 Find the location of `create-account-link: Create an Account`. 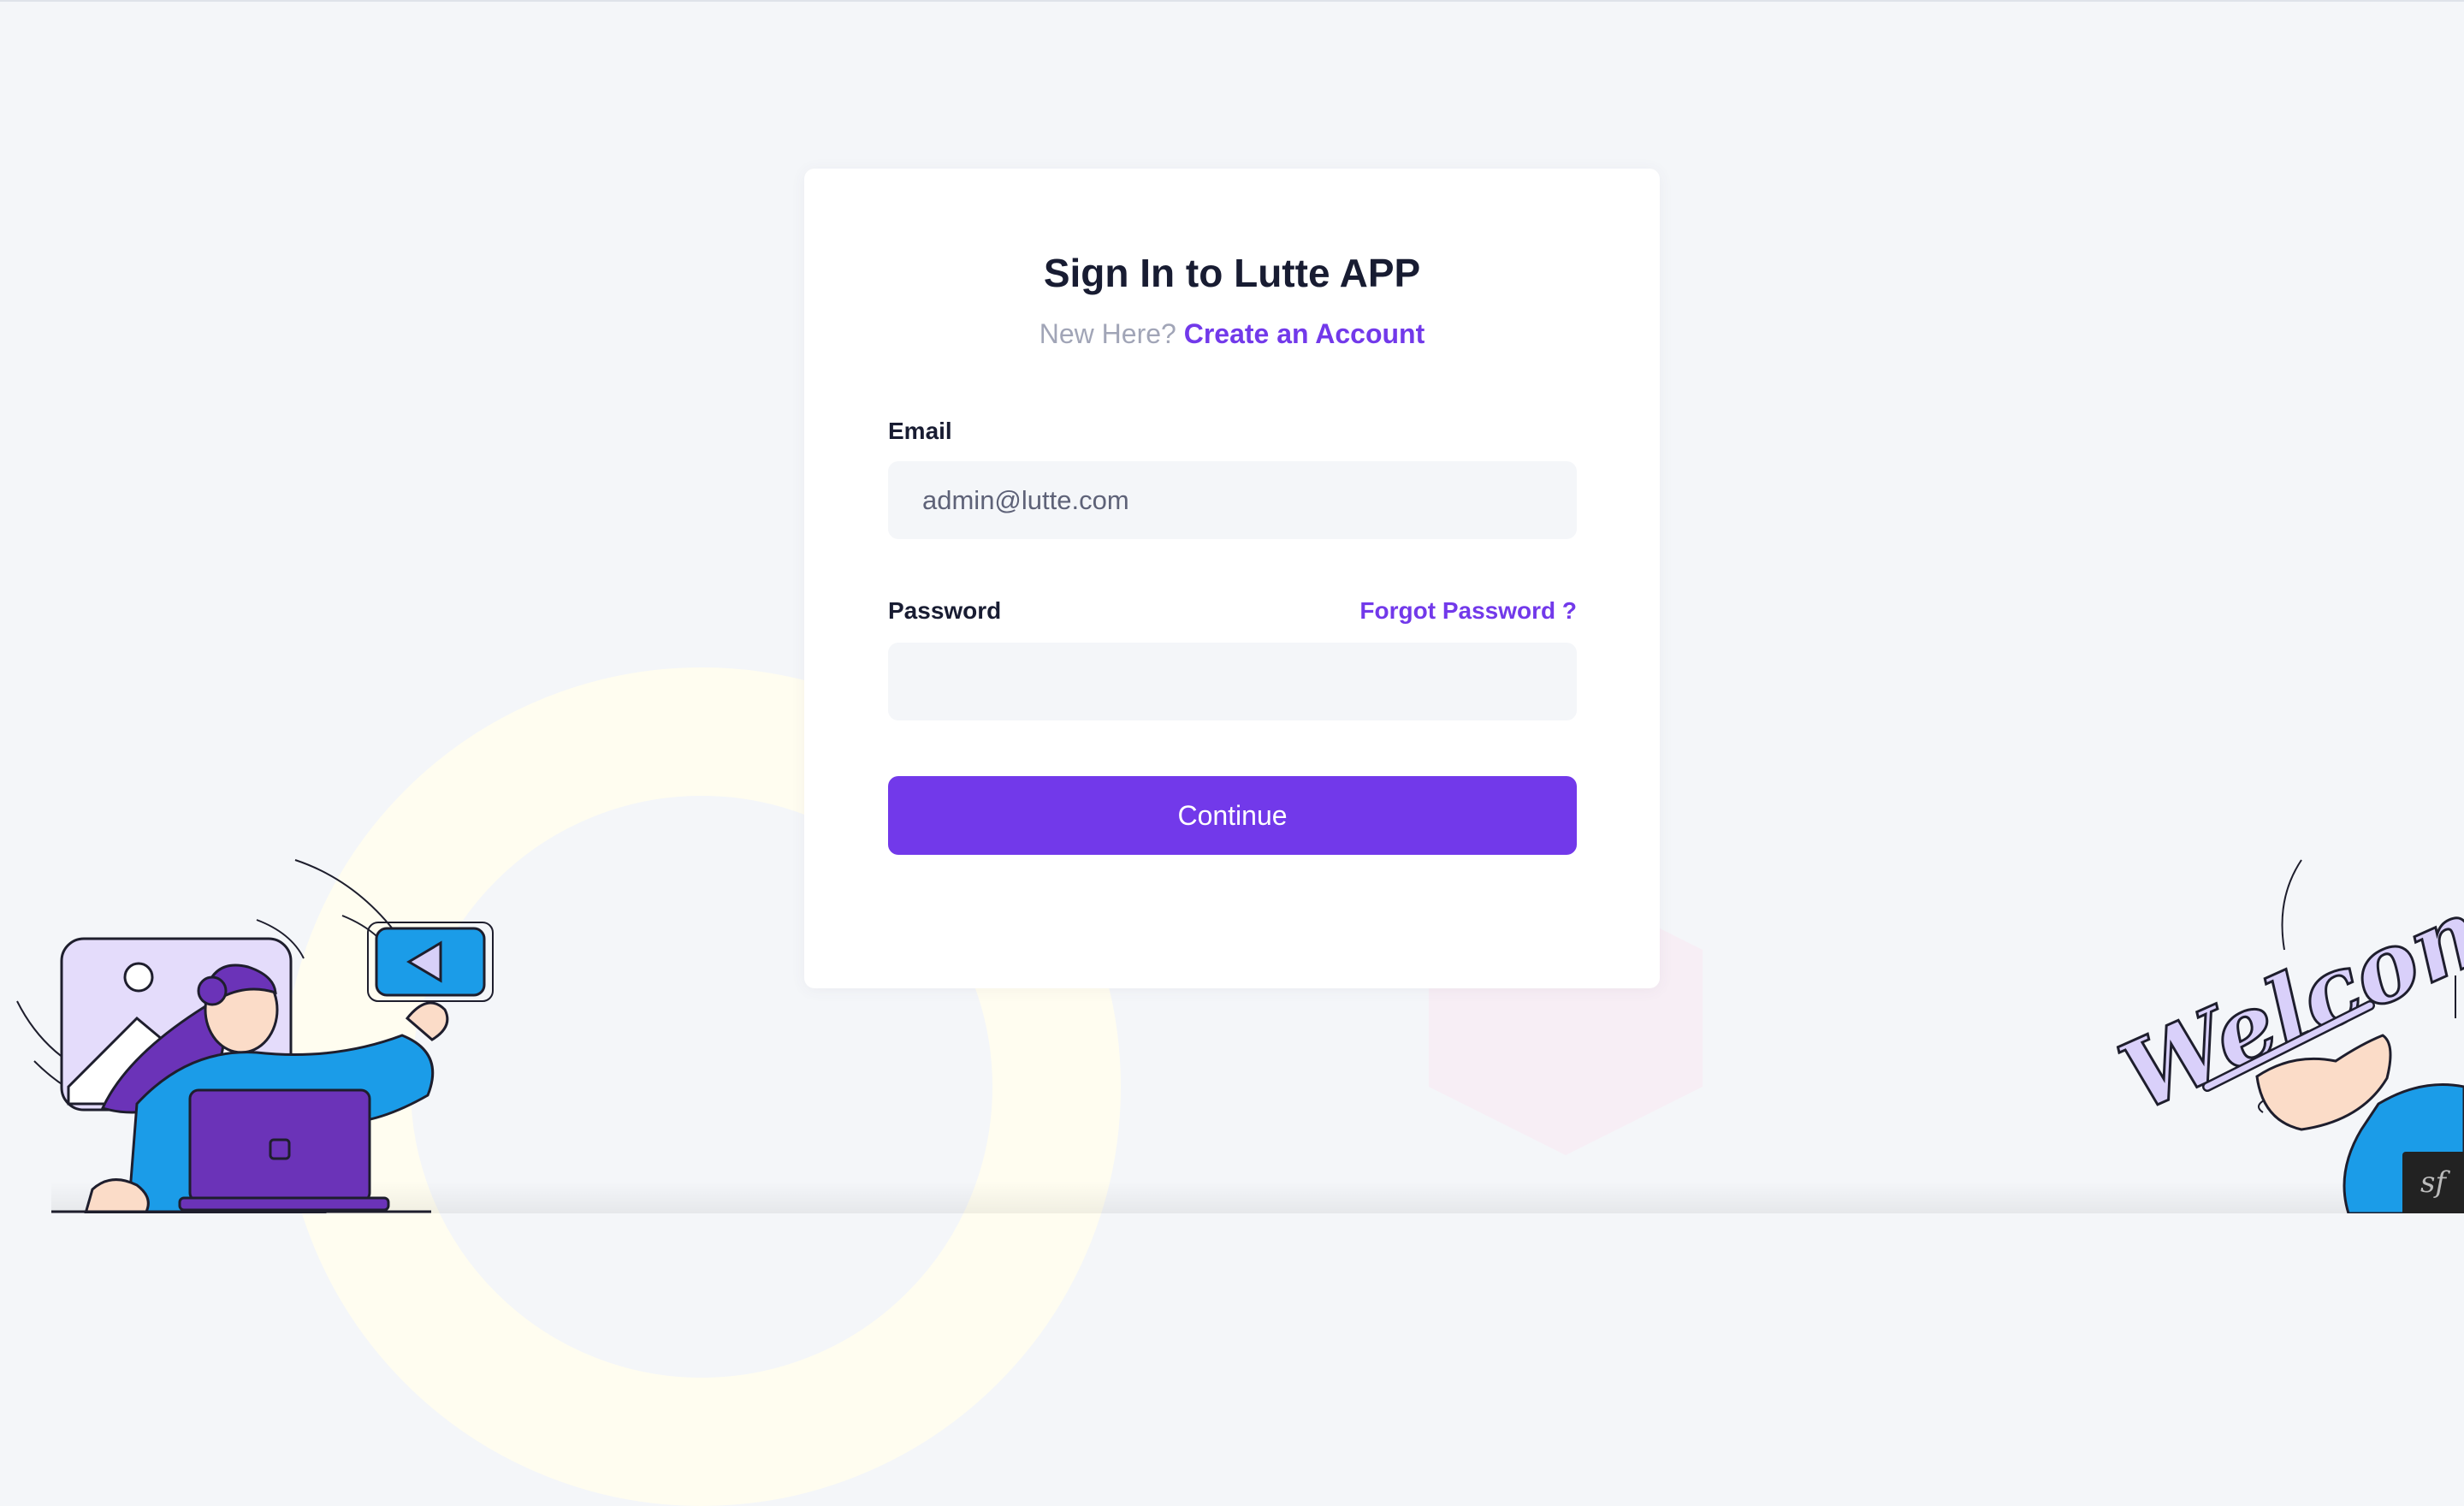

create-account-link: Create an Account is located at coordinates (1304, 334).